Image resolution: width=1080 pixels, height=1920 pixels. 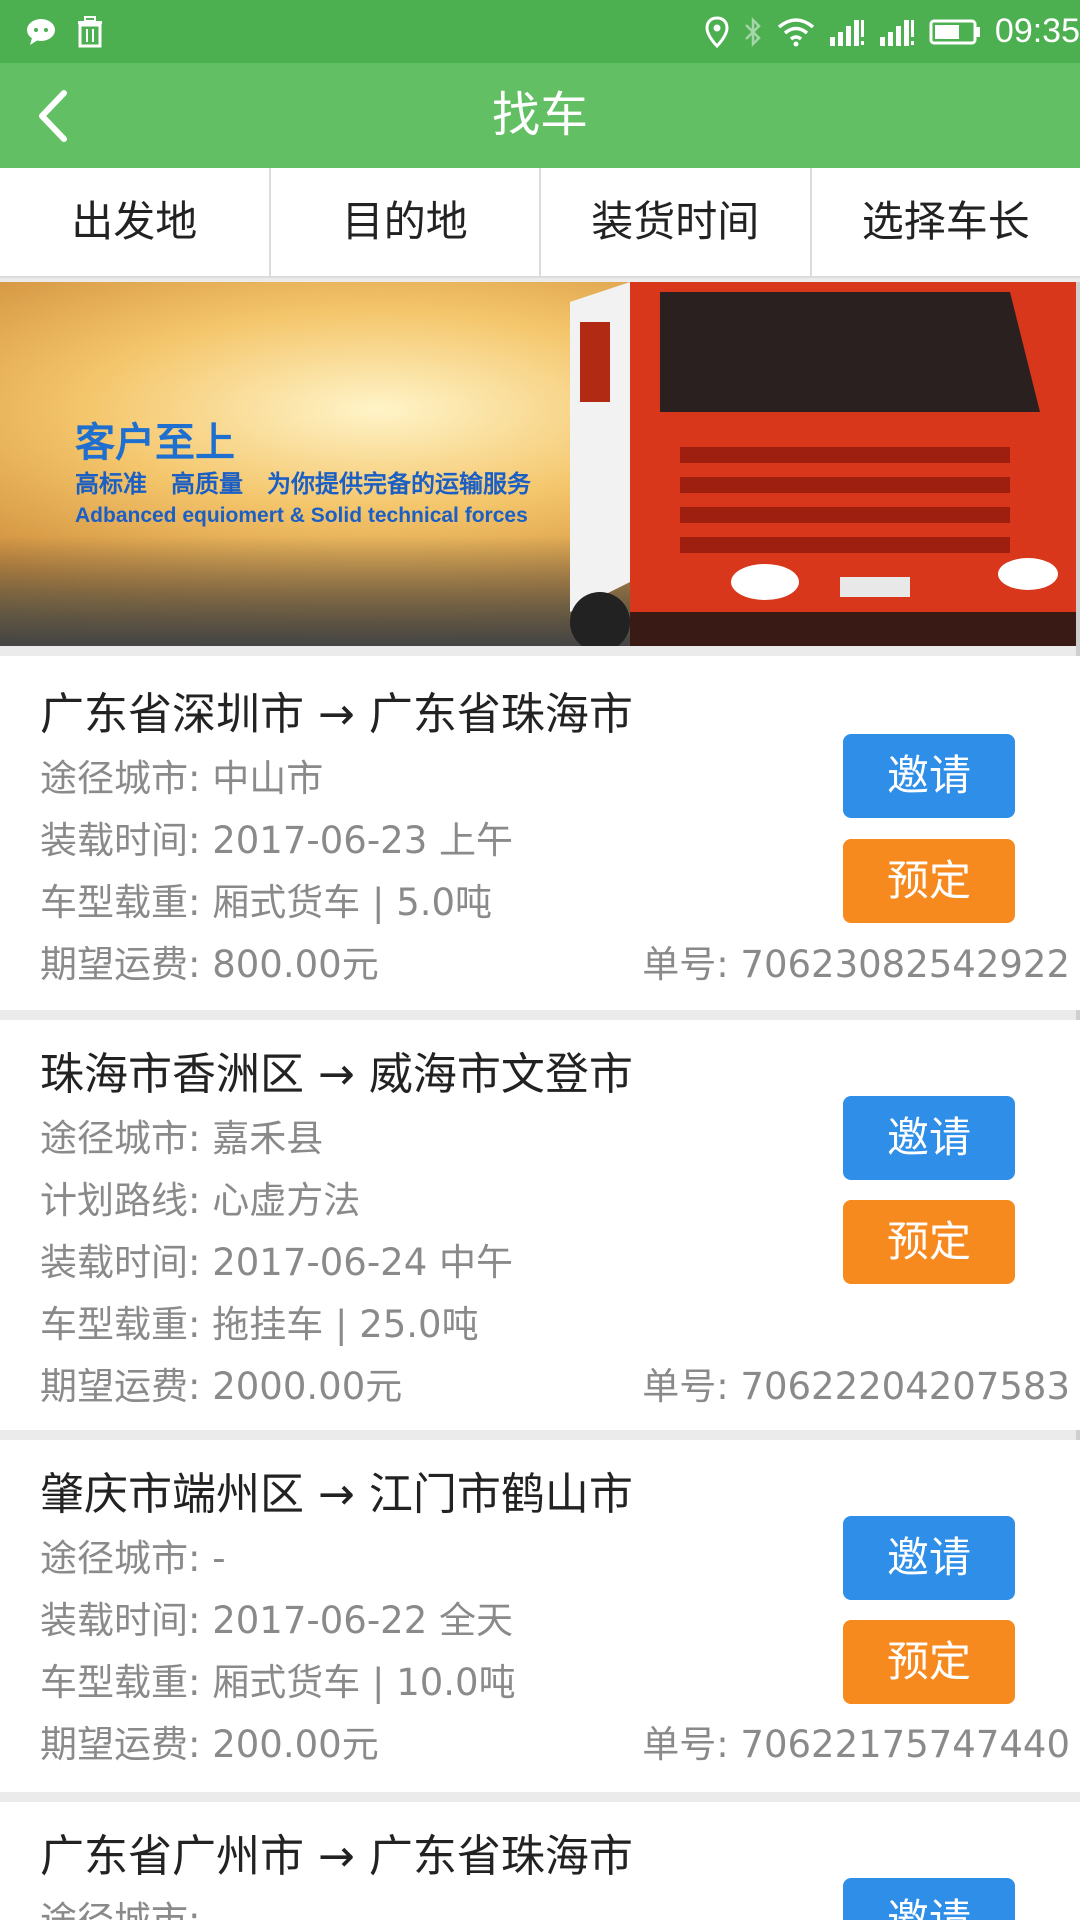 What do you see at coordinates (825, 464) in the screenshot?
I see `truck-illustration` at bounding box center [825, 464].